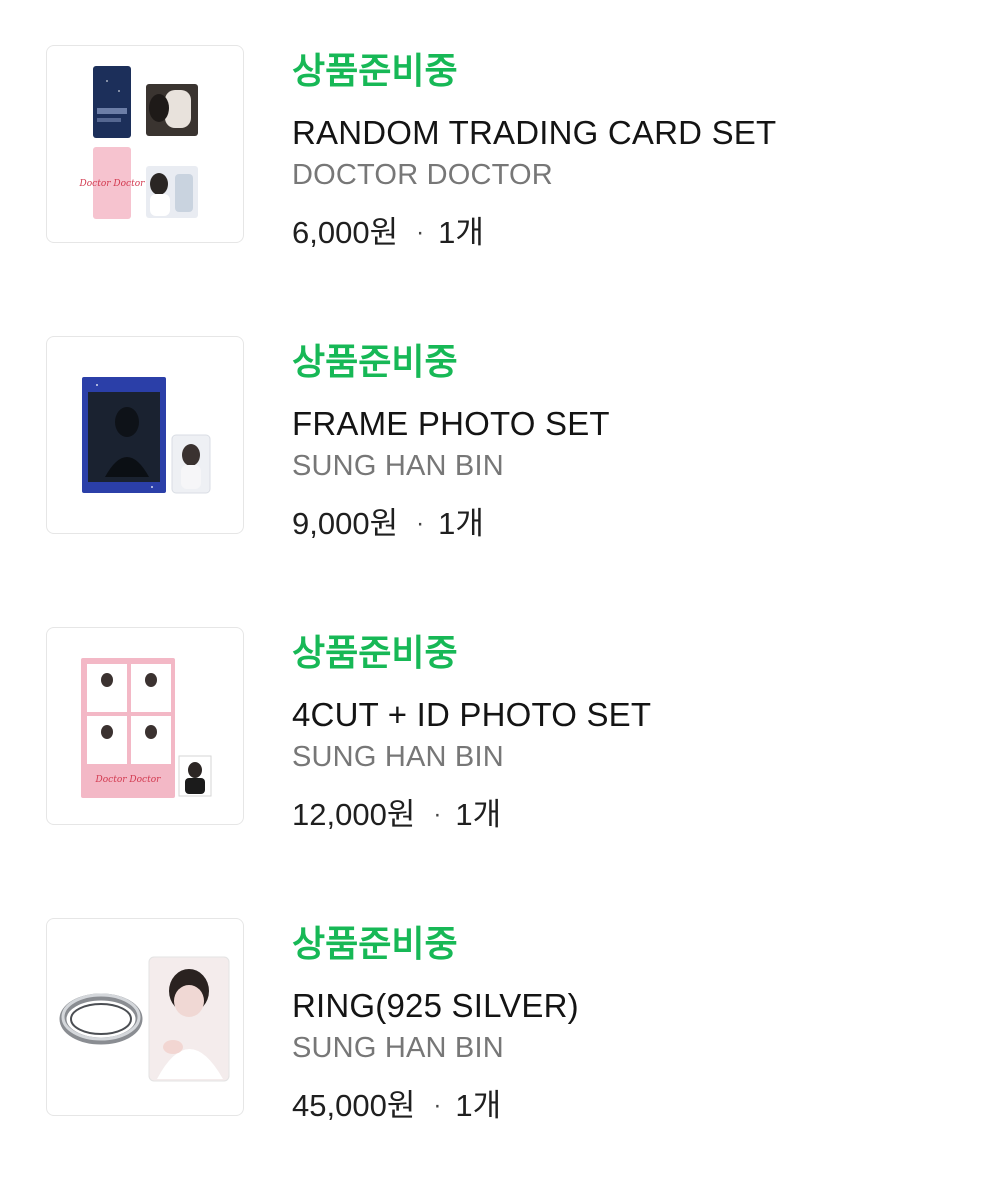 This screenshot has width=1003, height=1200. I want to click on product-price: 45,000원, so click(354, 1105).